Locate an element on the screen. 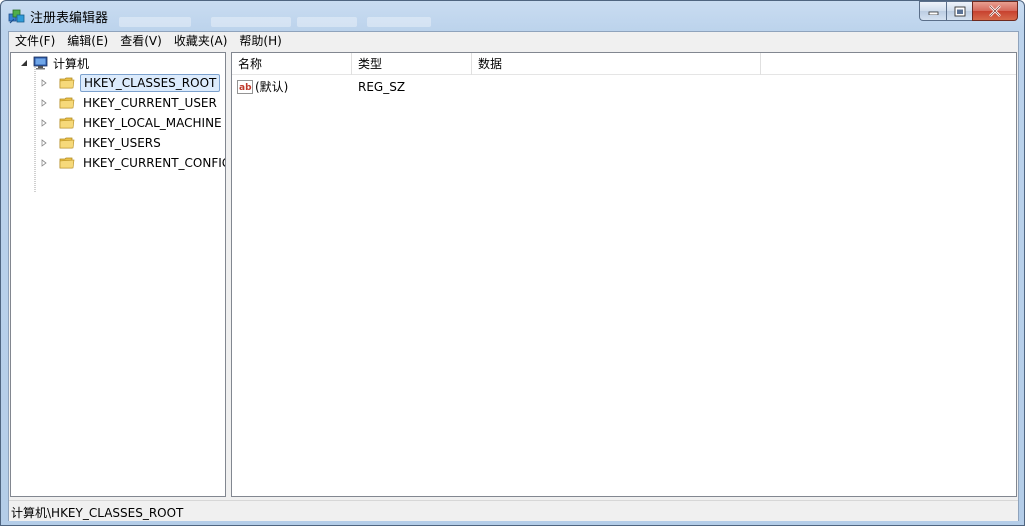 Image resolution: width=1025 pixels, height=526 pixels. caption-buttons is located at coordinates (968, 11).